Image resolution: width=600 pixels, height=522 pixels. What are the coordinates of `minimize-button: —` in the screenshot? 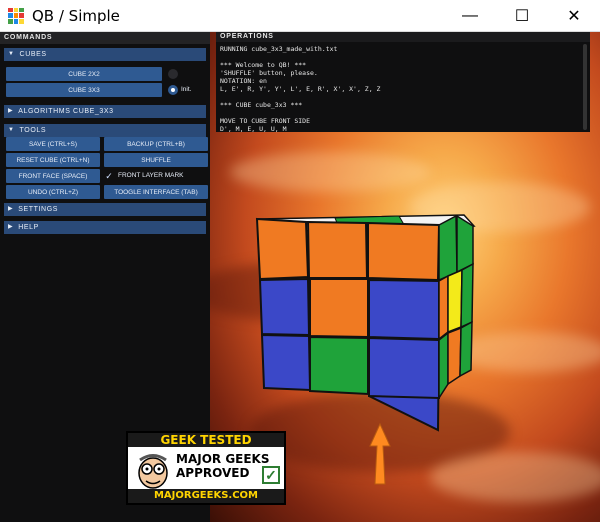 It's located at (470, 16).